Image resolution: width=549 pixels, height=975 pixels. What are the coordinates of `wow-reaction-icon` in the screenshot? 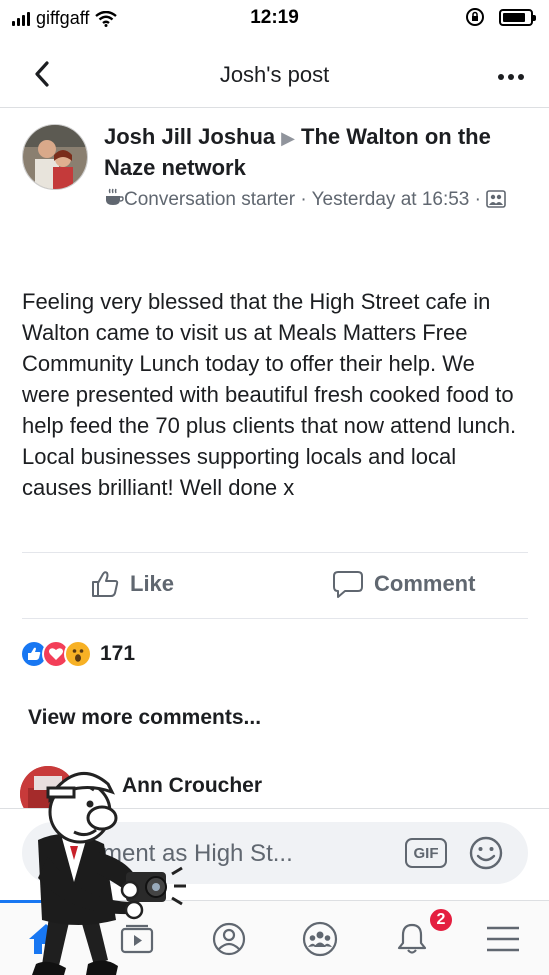 It's located at (78, 654).